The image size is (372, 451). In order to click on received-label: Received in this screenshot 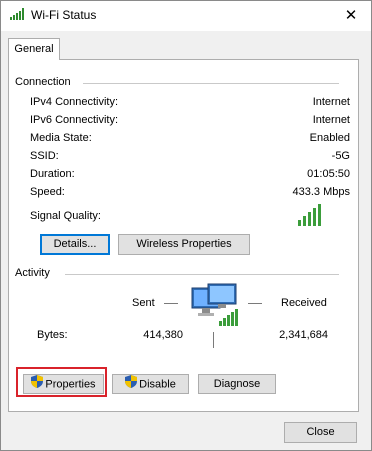, I will do `click(304, 303)`.